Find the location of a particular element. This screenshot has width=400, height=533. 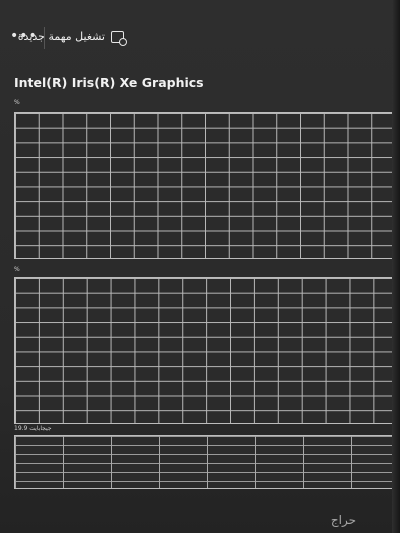

more-options-button: ••• is located at coordinates (24, 36).